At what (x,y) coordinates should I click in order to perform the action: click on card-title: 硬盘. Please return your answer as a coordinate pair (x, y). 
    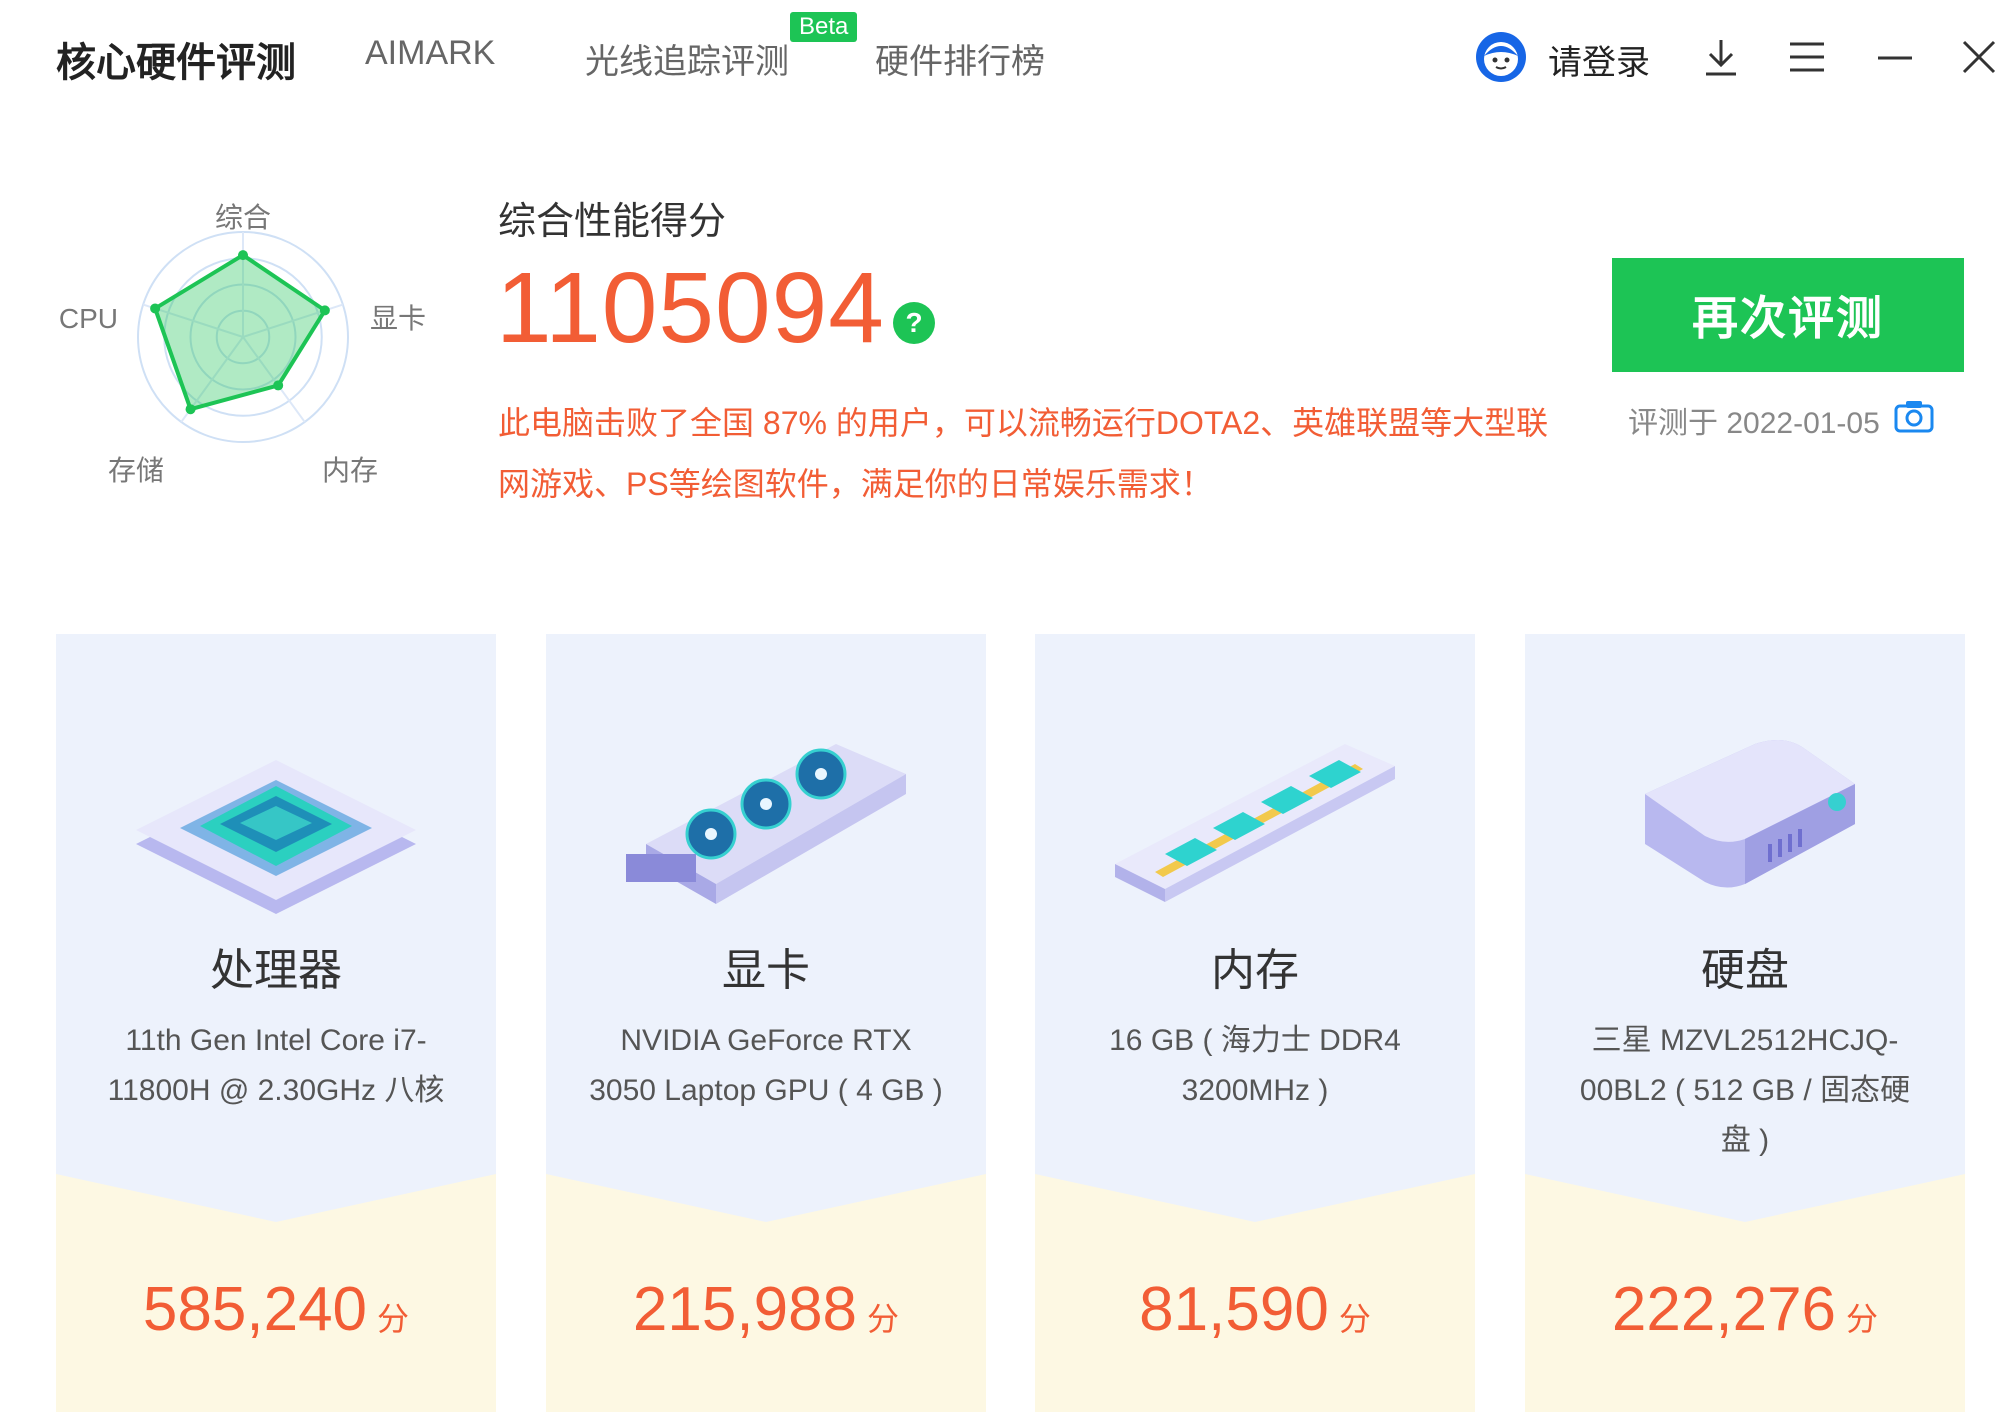
    Looking at the image, I should click on (1745, 970).